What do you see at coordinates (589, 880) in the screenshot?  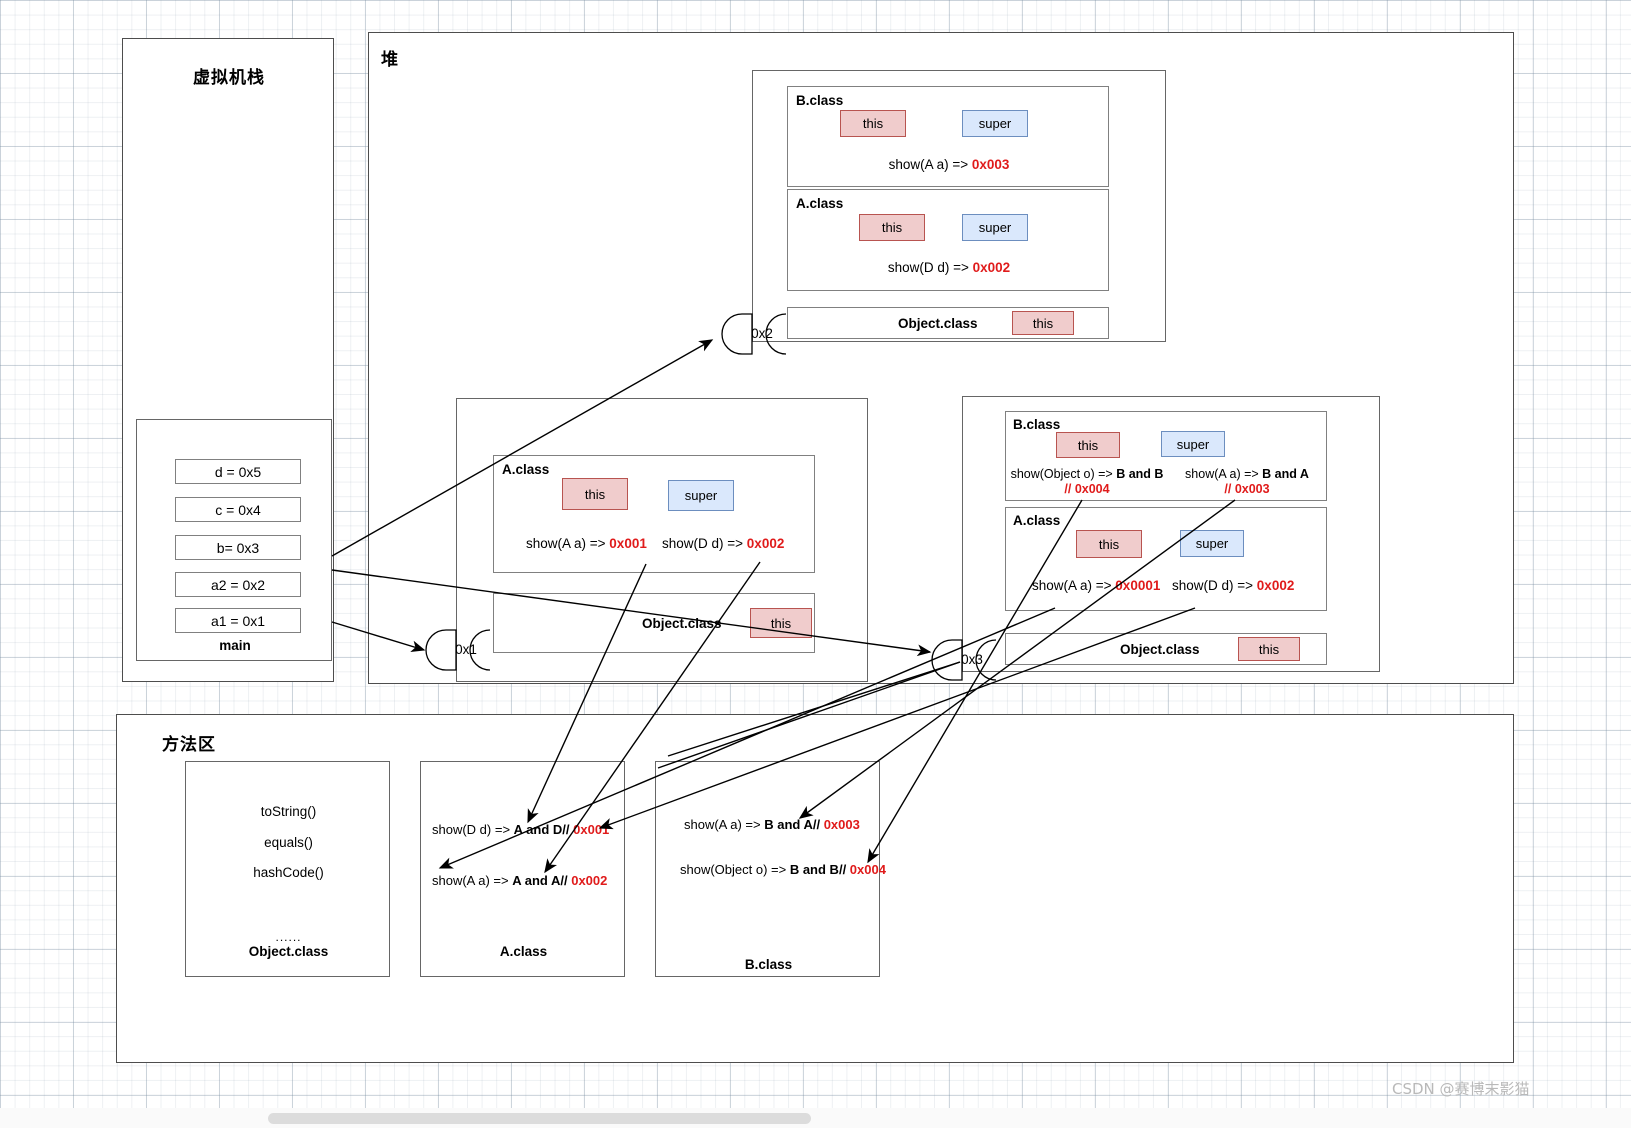 I see `entry-addr: 0x002` at bounding box center [589, 880].